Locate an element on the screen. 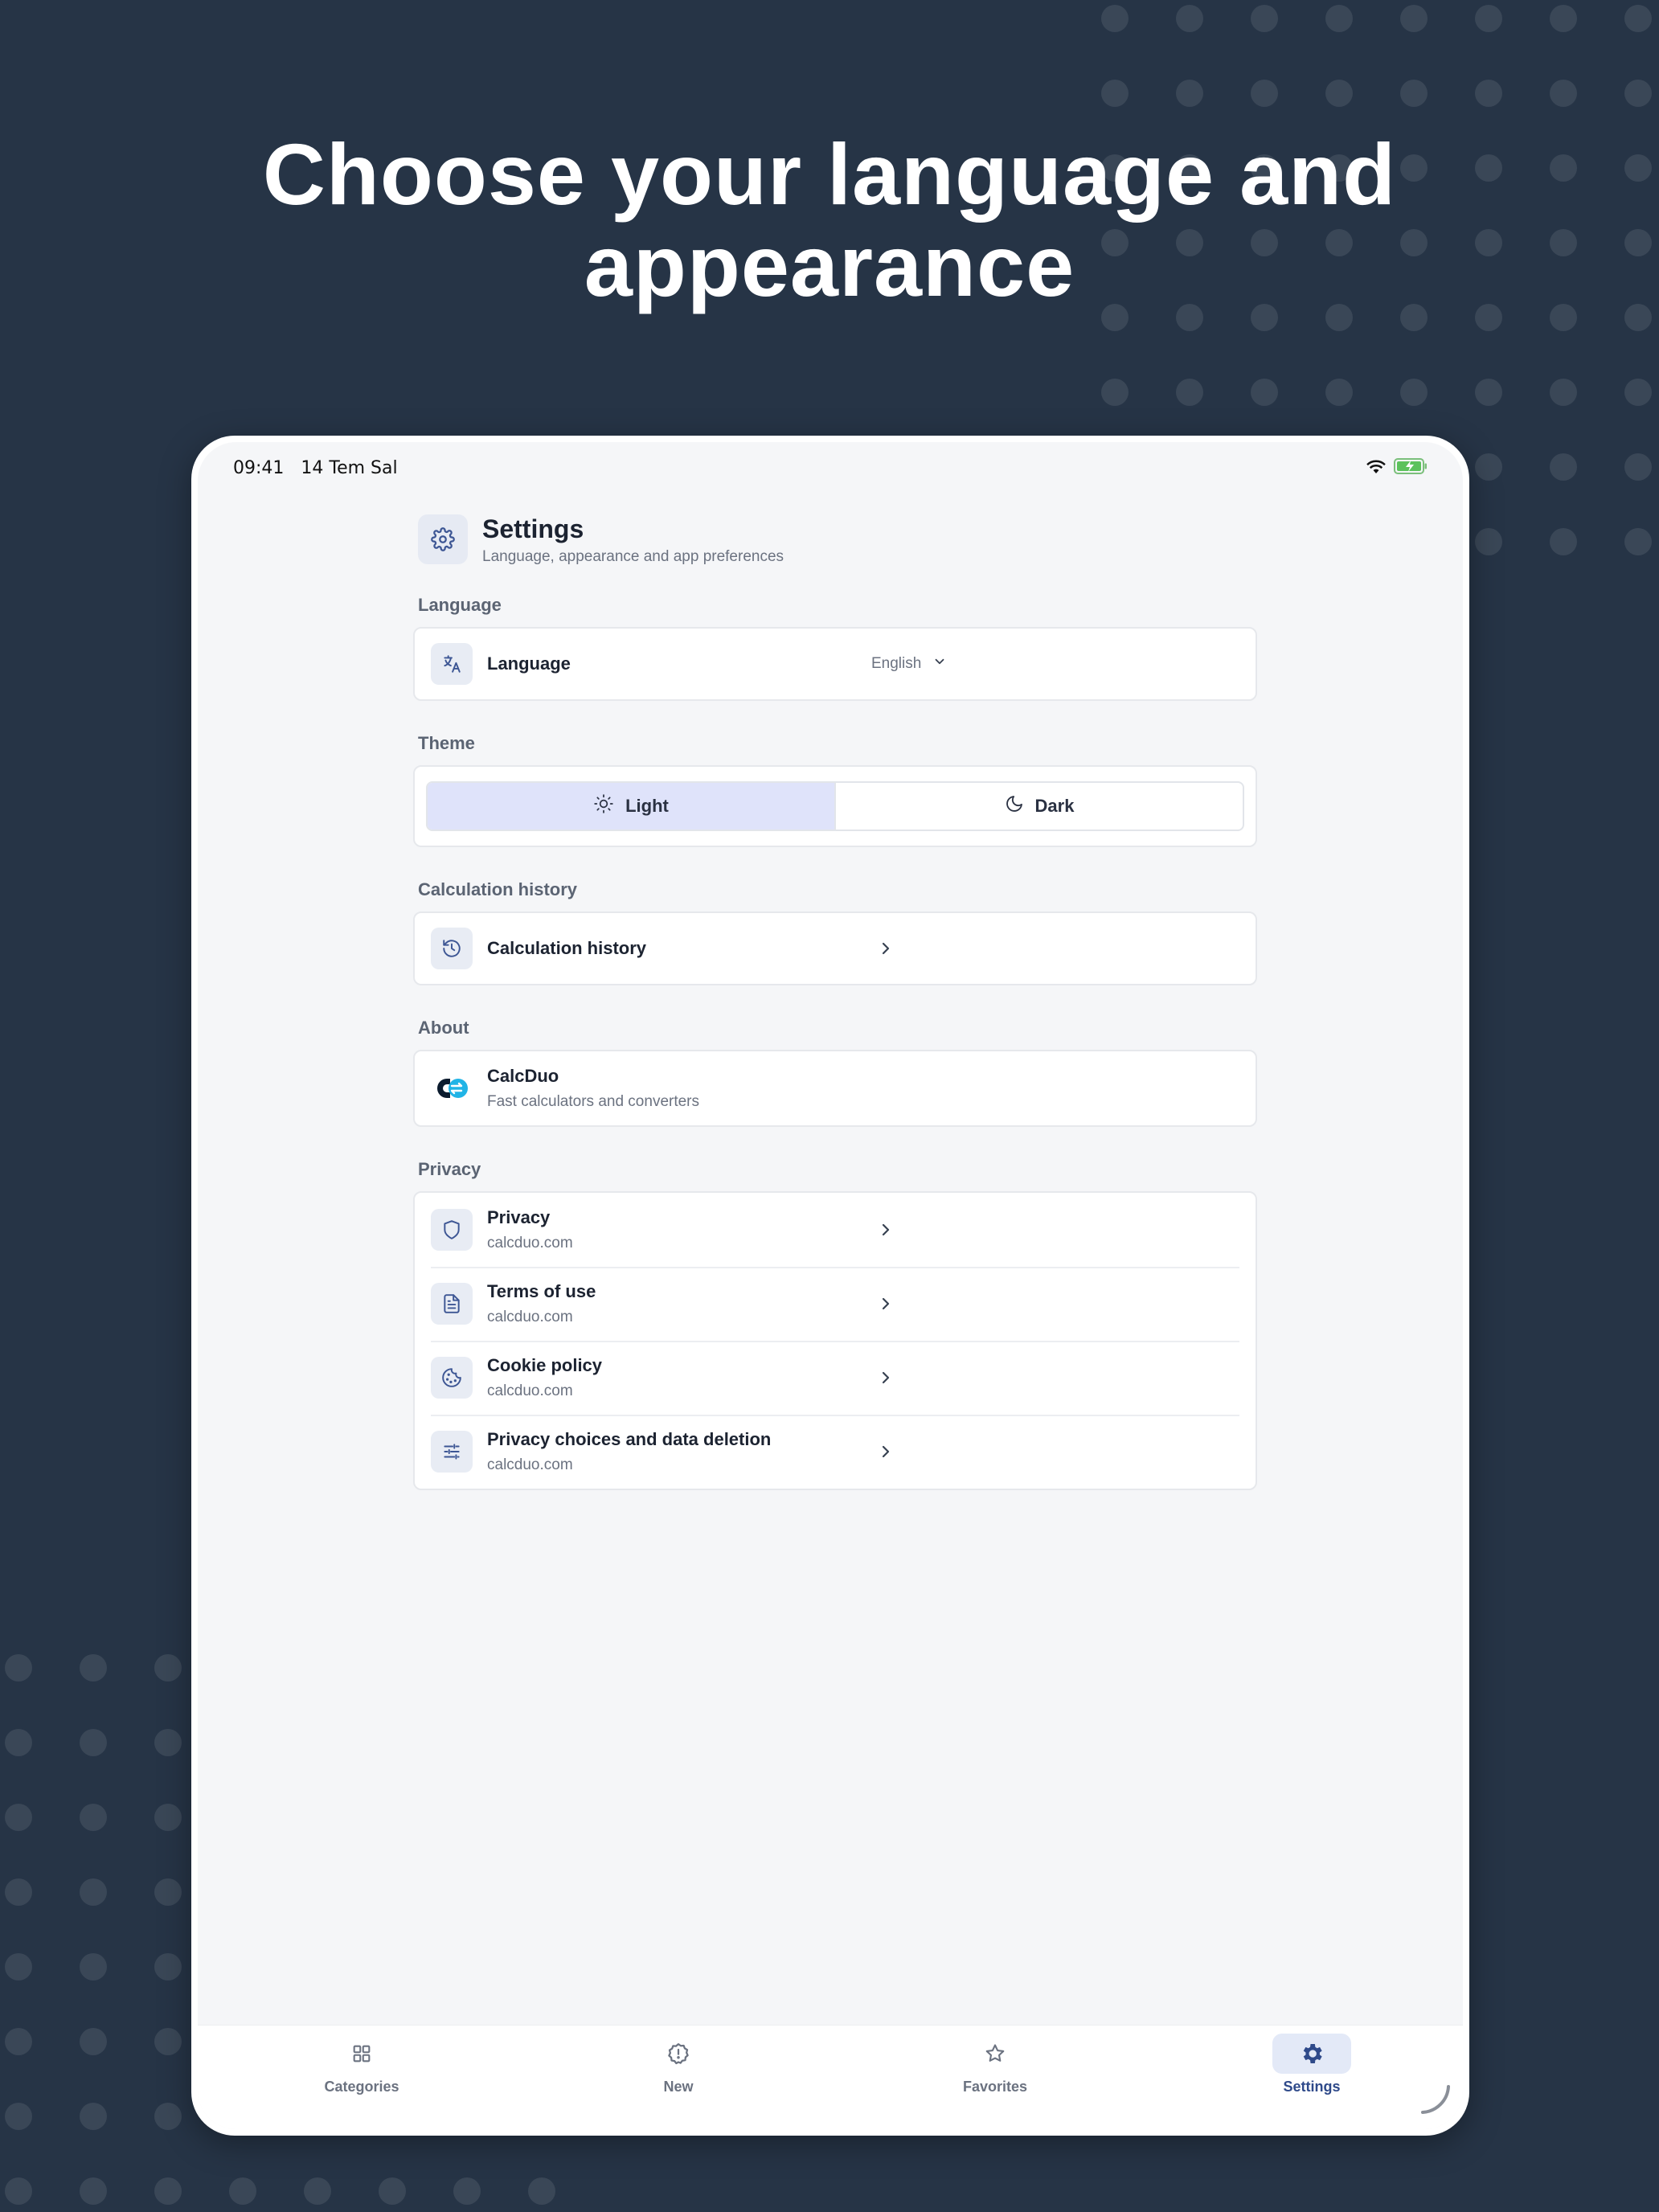 This screenshot has width=1659, height=2212. shield-icon is located at coordinates (452, 1230).